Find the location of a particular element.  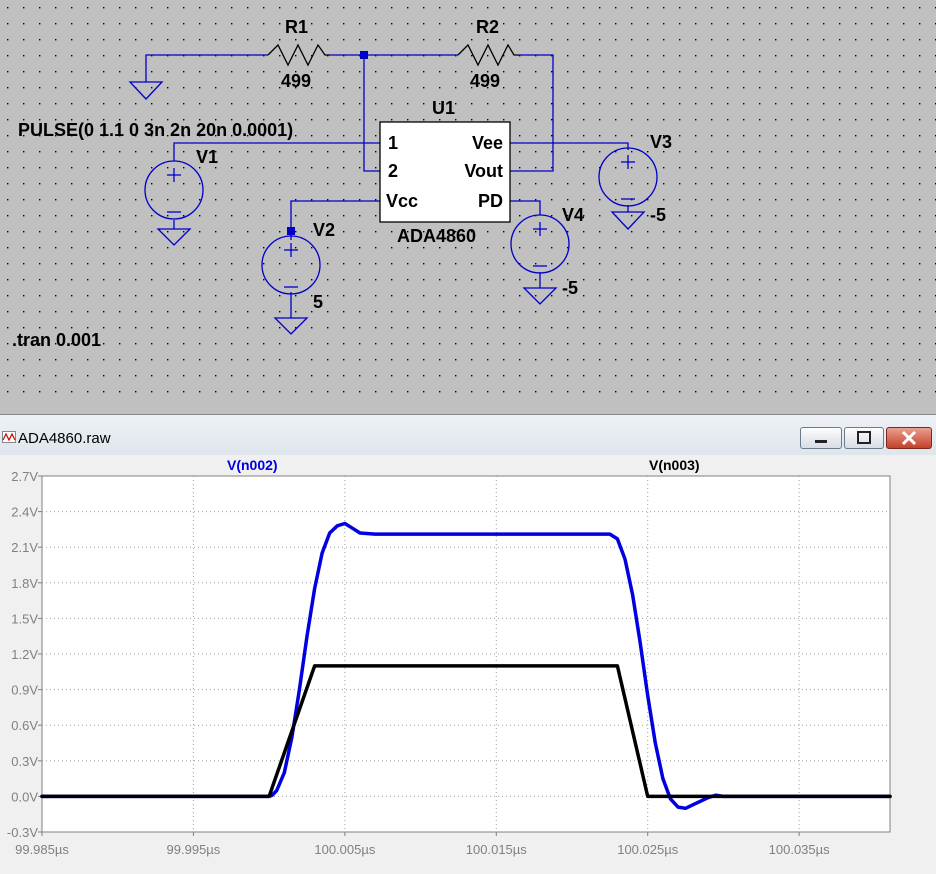

x-tick-label: 100.015µs is located at coordinates (496, 849).